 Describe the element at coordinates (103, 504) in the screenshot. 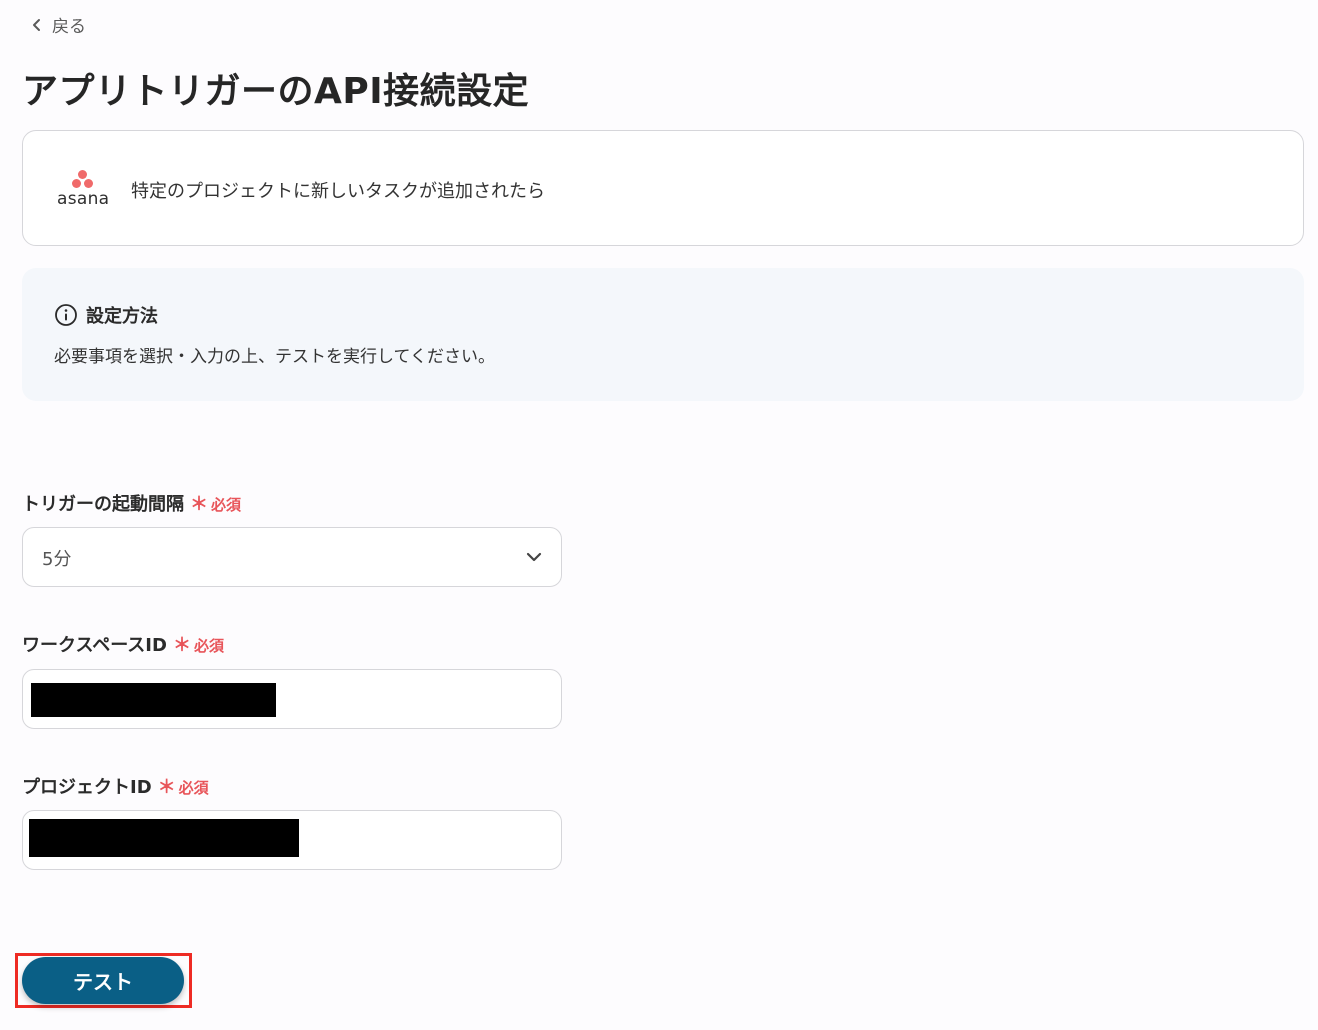

I see `interval-label-text: トリガーの起動間隔` at that location.